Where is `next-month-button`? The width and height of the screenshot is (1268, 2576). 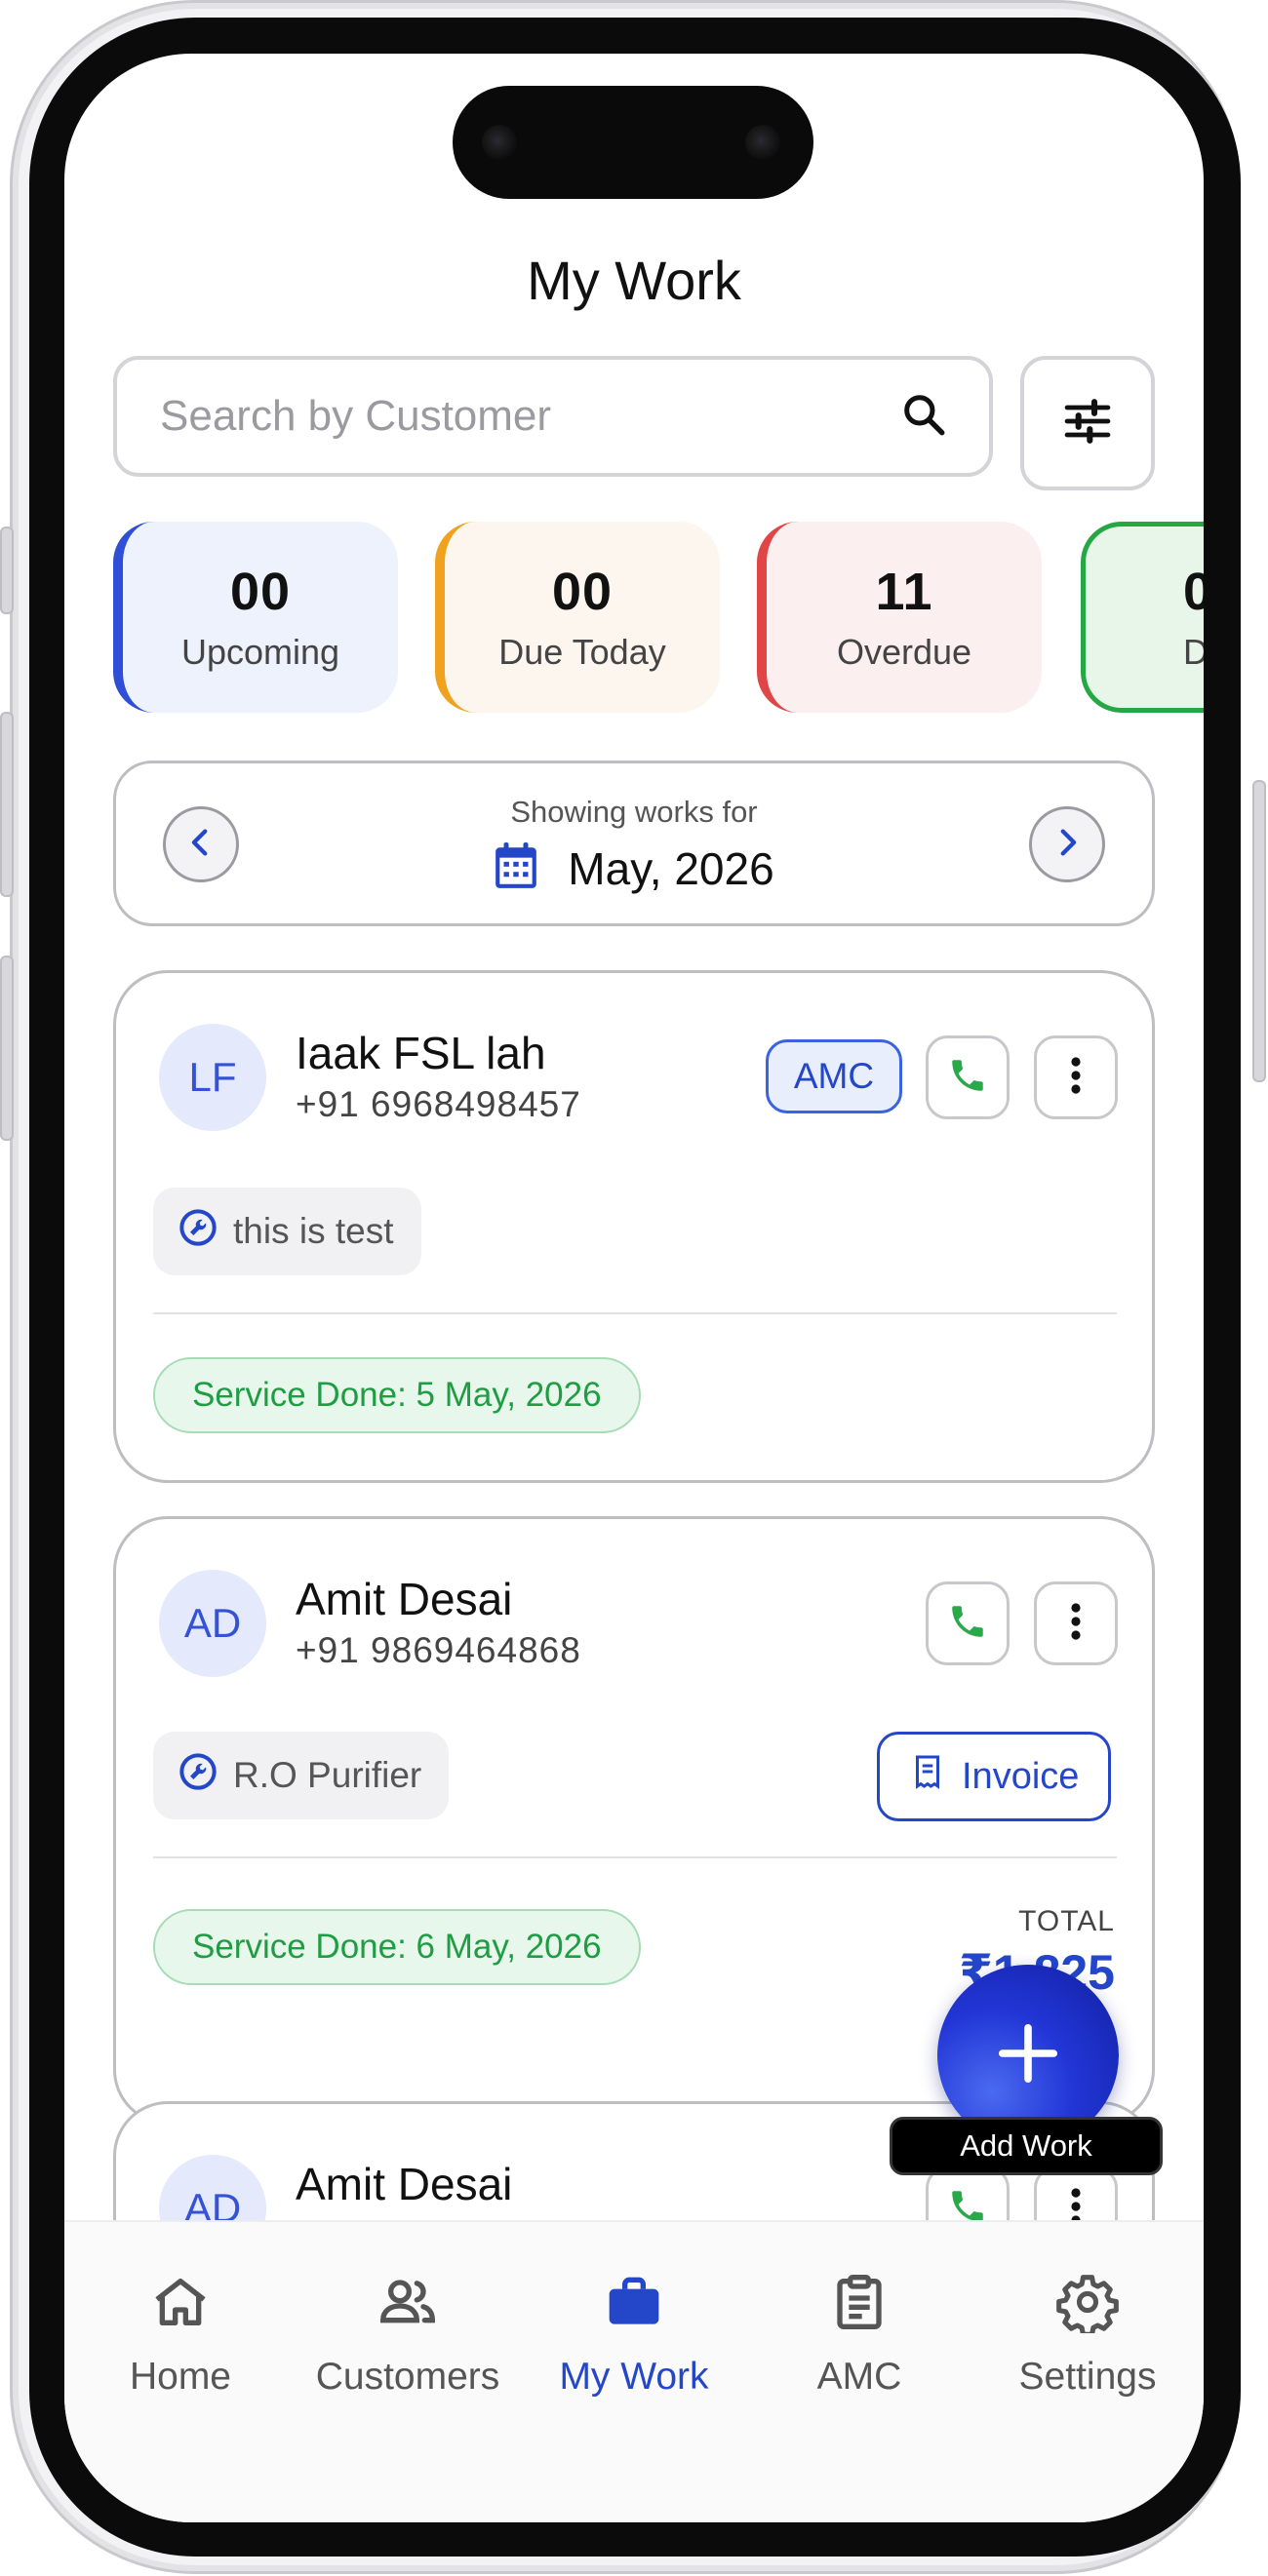
next-month-button is located at coordinates (1067, 844).